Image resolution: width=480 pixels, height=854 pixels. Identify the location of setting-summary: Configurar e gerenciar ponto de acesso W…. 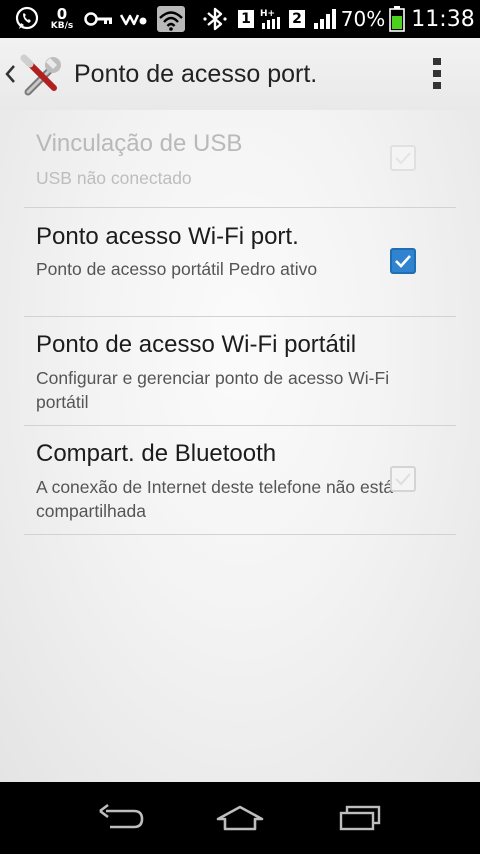
(213, 390).